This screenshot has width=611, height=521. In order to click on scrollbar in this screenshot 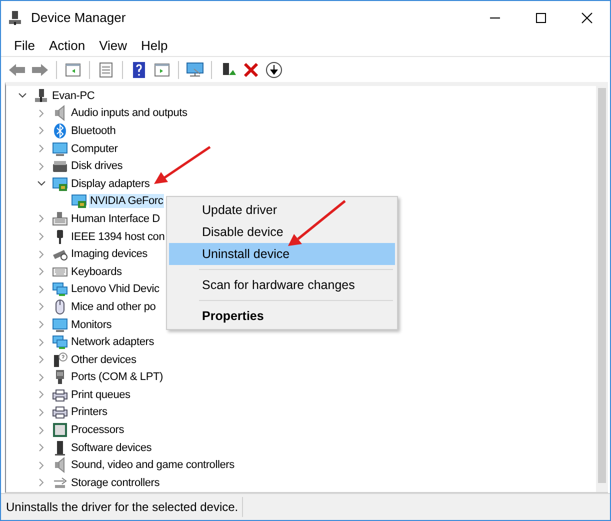, I will do `click(602, 289)`.